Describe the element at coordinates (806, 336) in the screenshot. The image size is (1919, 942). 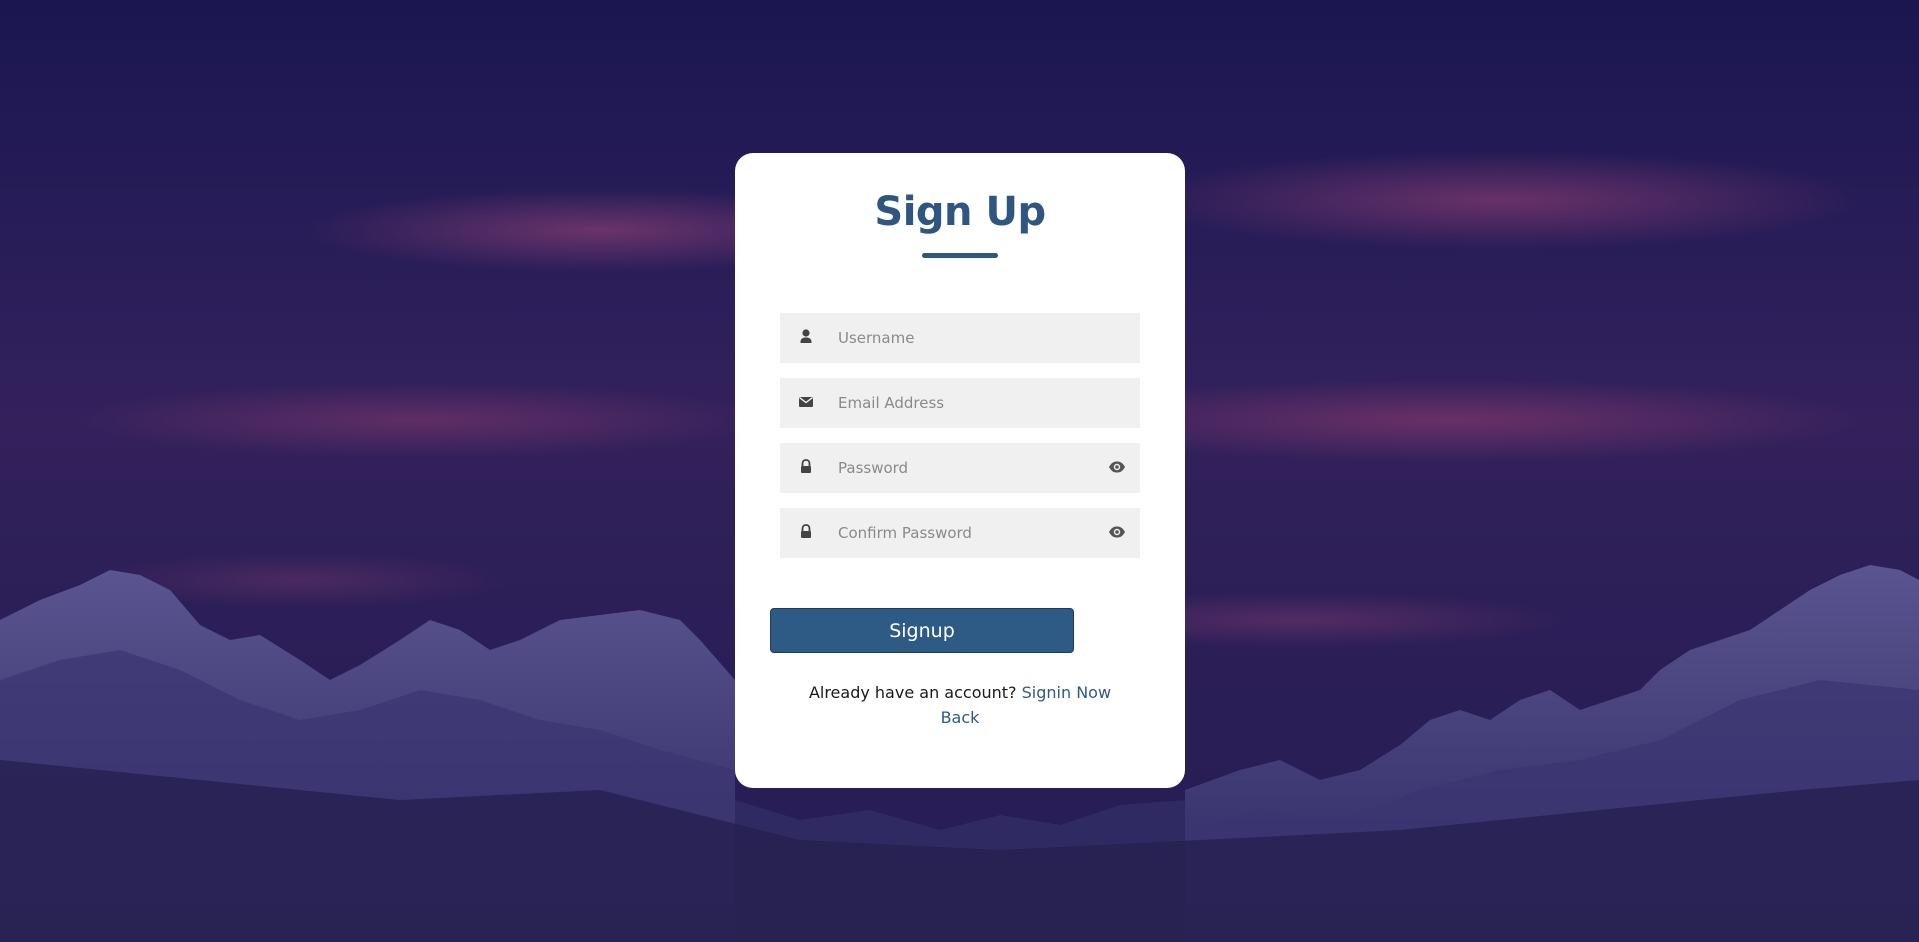
I see `user-icon` at that location.